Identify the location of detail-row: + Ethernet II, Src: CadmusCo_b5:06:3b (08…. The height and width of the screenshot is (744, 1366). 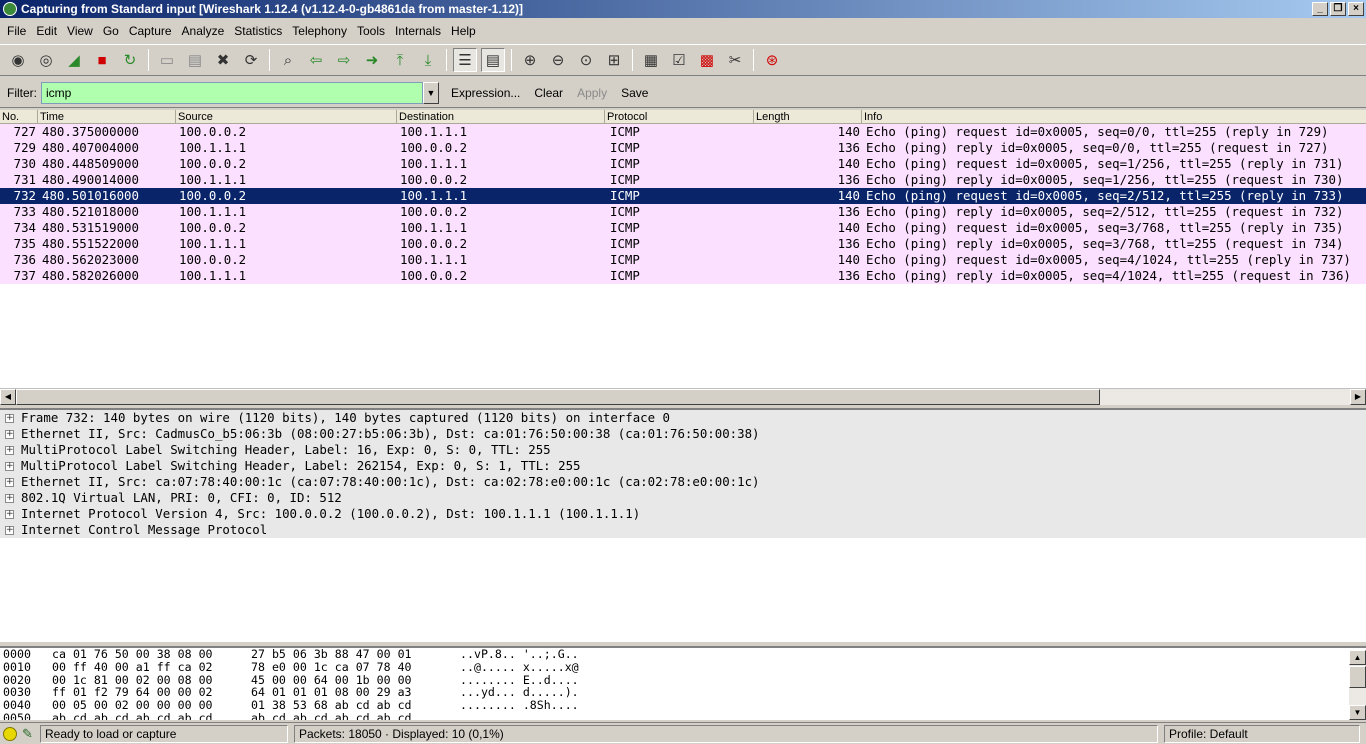
(683, 434).